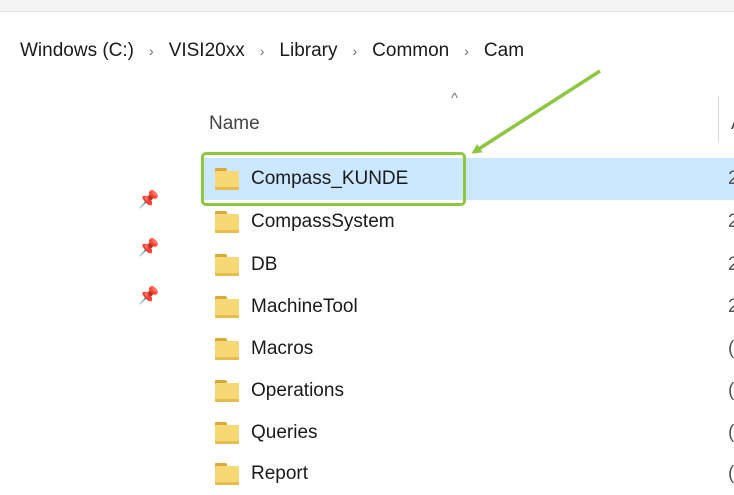 The width and height of the screenshot is (734, 495). What do you see at coordinates (536, 111) in the screenshot?
I see `annotation-arrow-icon` at bounding box center [536, 111].